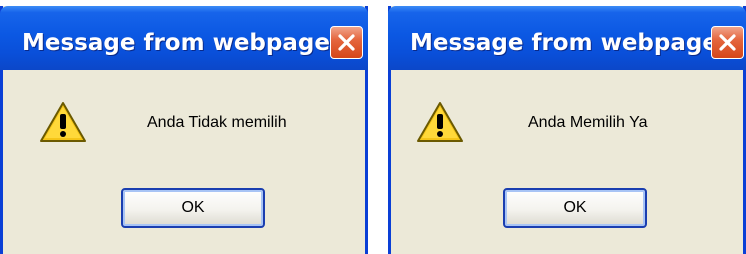 This screenshot has width=746, height=254. I want to click on dialog-message: Anda Tidak memilih, so click(217, 122).